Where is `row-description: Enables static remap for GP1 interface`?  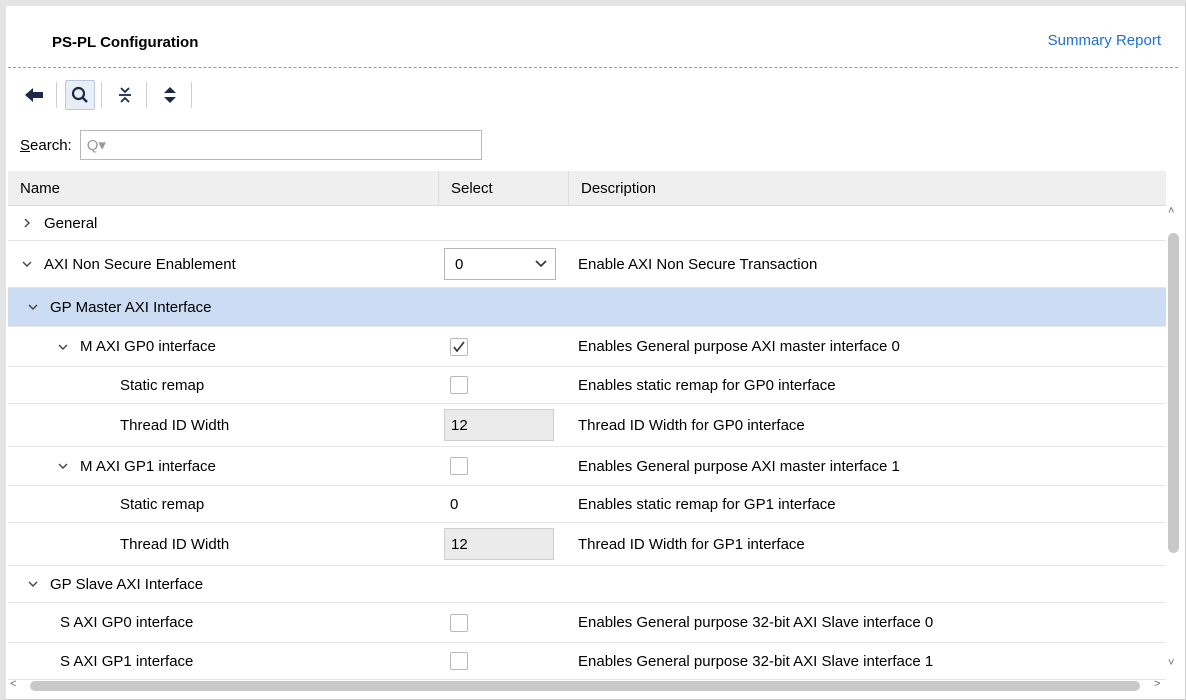
row-description: Enables static remap for GP1 interface is located at coordinates (707, 504).